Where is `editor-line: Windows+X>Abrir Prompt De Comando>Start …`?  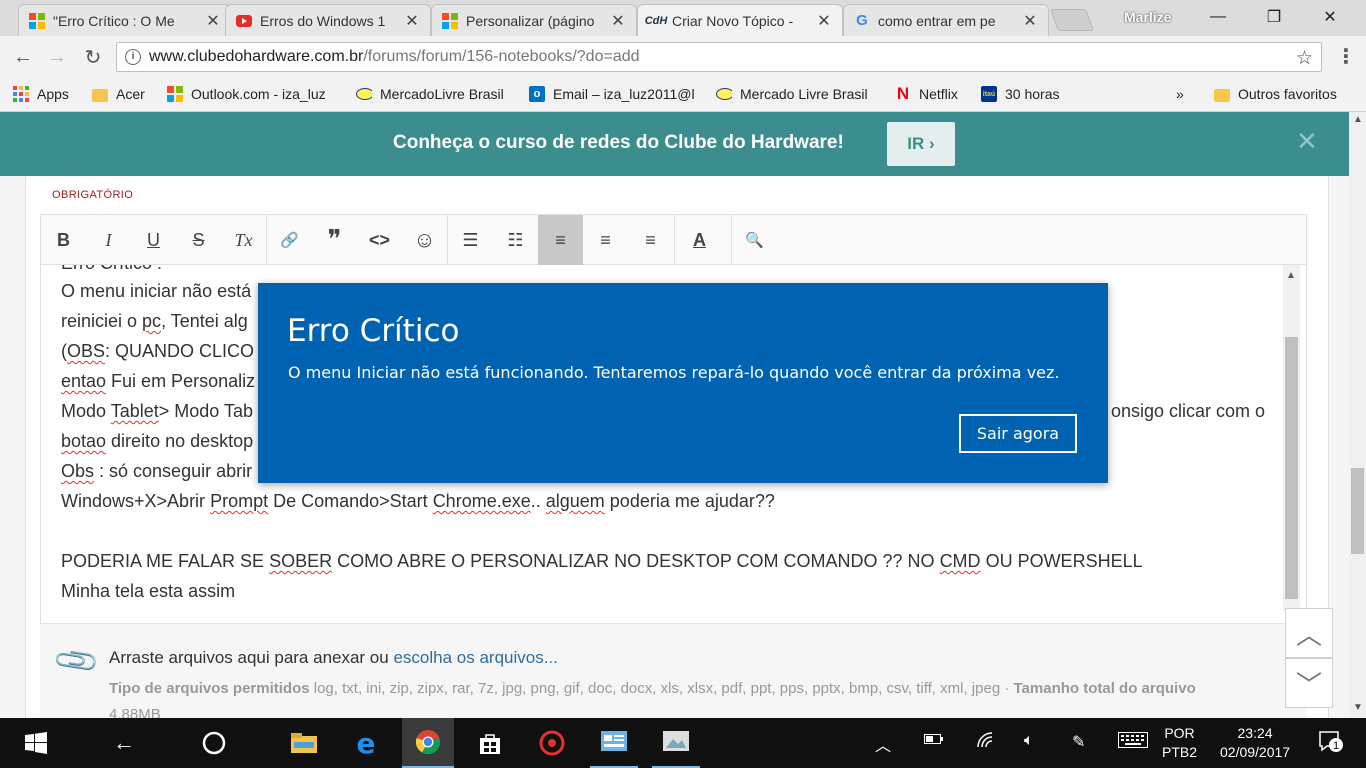 editor-line: Windows+X>Abrir Prompt De Comando>Start … is located at coordinates (418, 501).